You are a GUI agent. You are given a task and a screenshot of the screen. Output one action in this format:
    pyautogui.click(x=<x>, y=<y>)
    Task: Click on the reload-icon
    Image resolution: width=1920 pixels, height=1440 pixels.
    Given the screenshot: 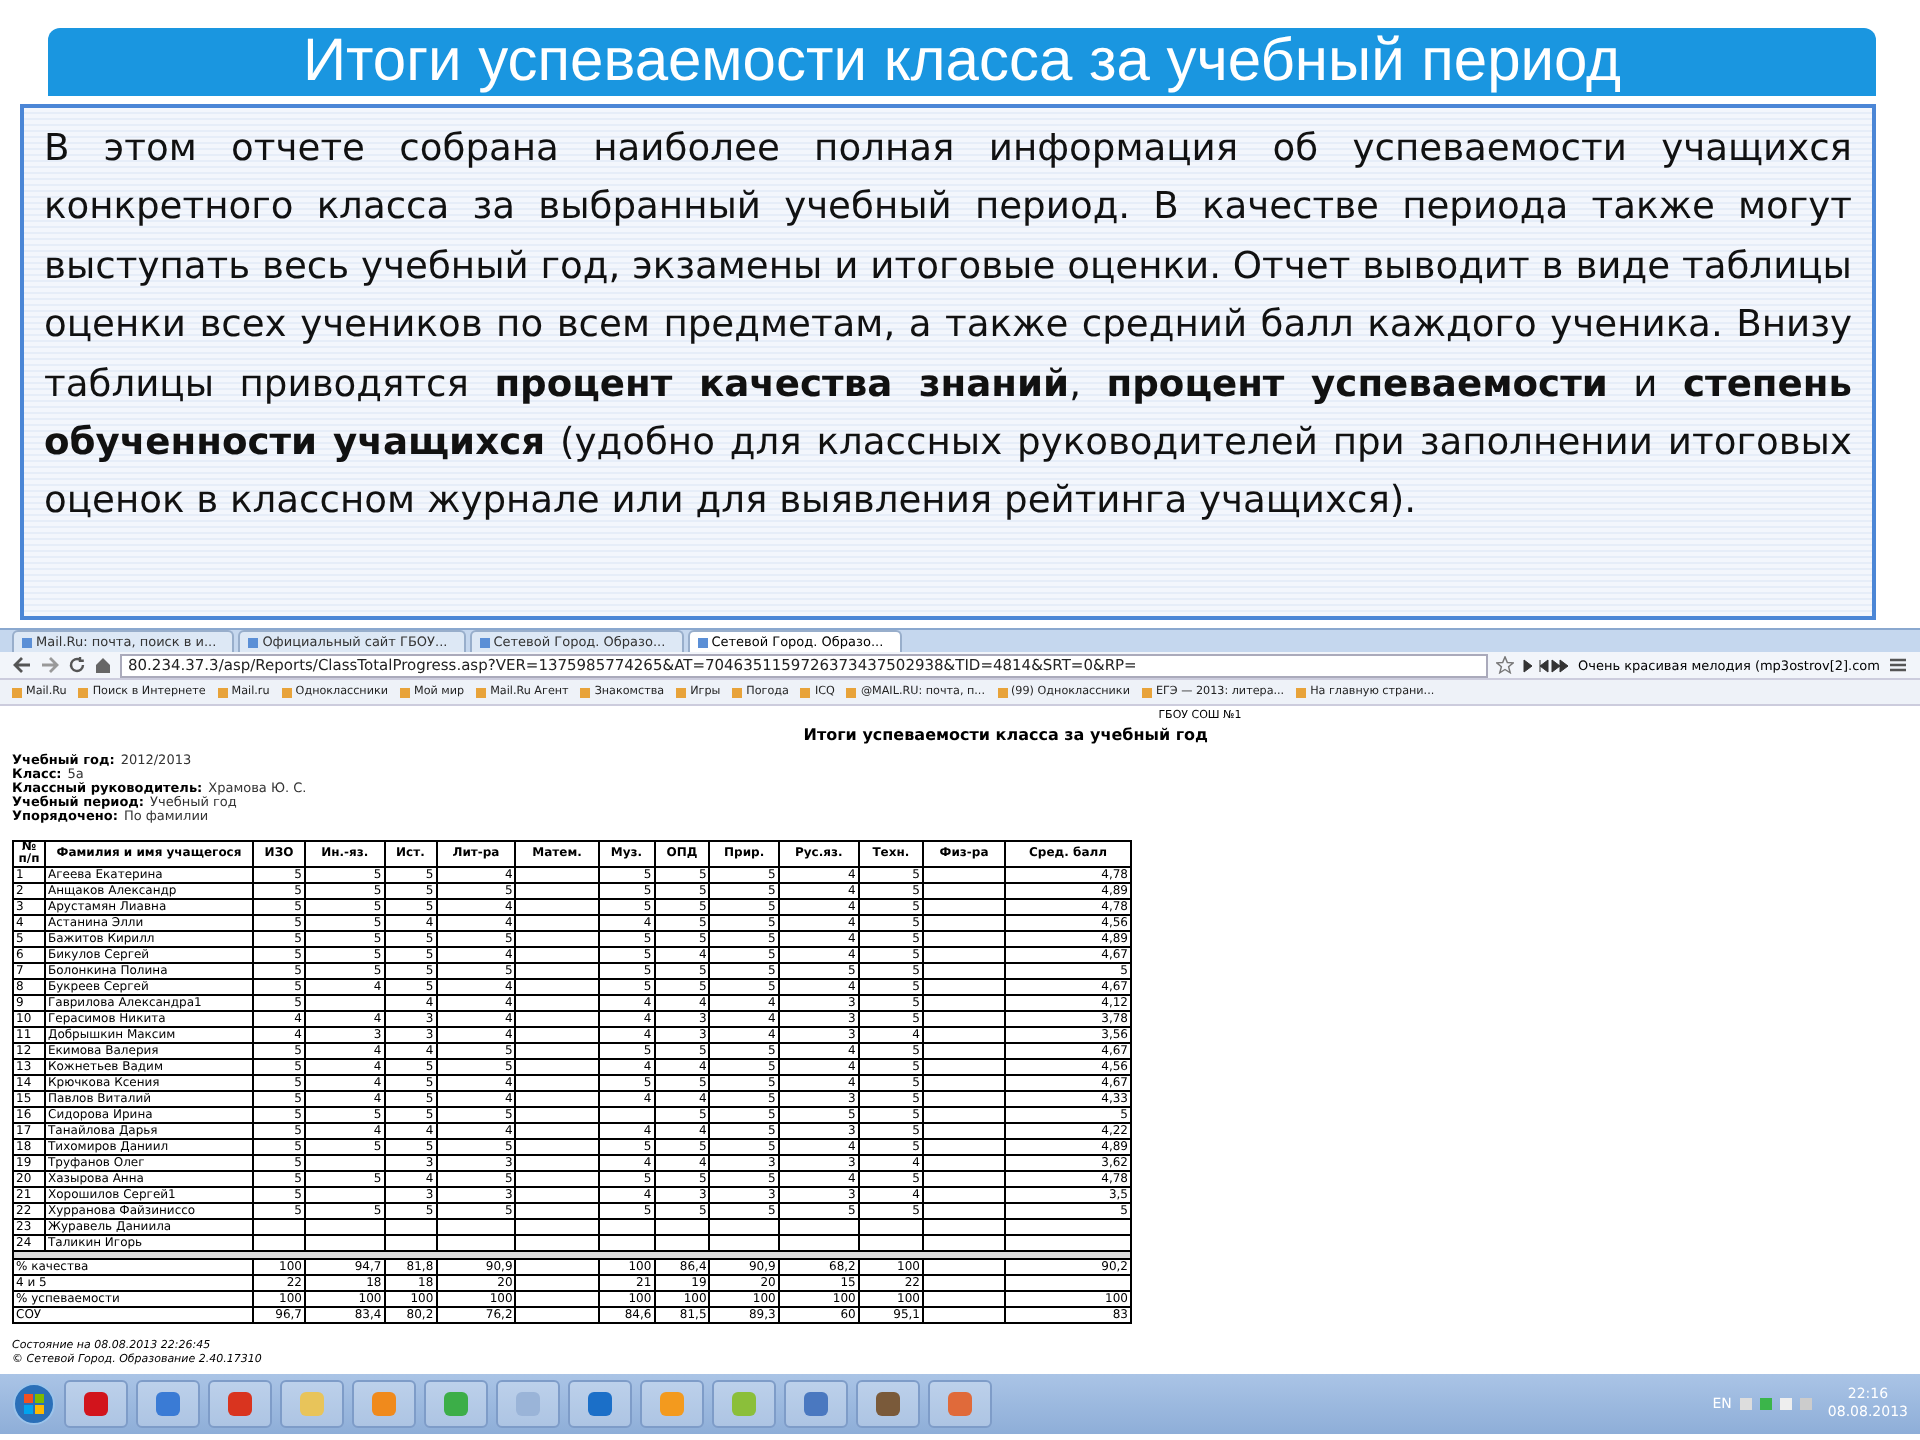 What is the action you would take?
    pyautogui.click(x=77, y=665)
    